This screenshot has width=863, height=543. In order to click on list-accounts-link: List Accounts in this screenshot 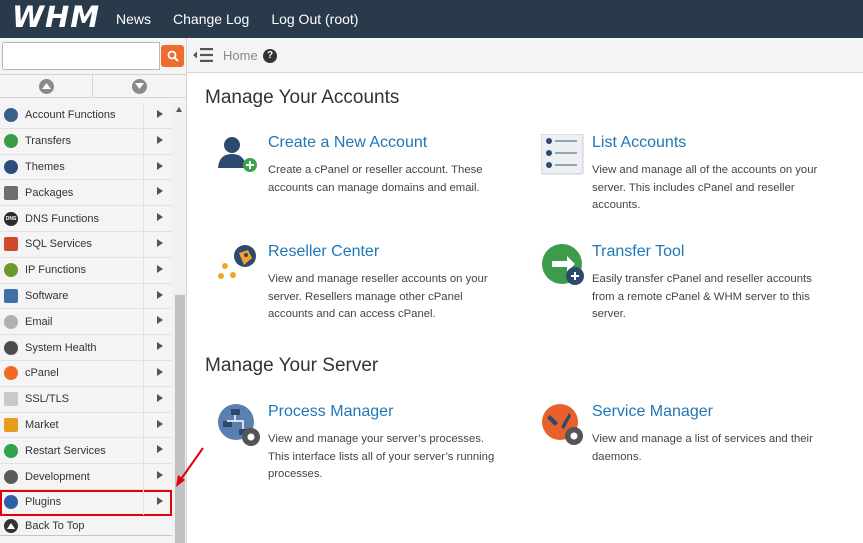, I will do `click(639, 143)`.